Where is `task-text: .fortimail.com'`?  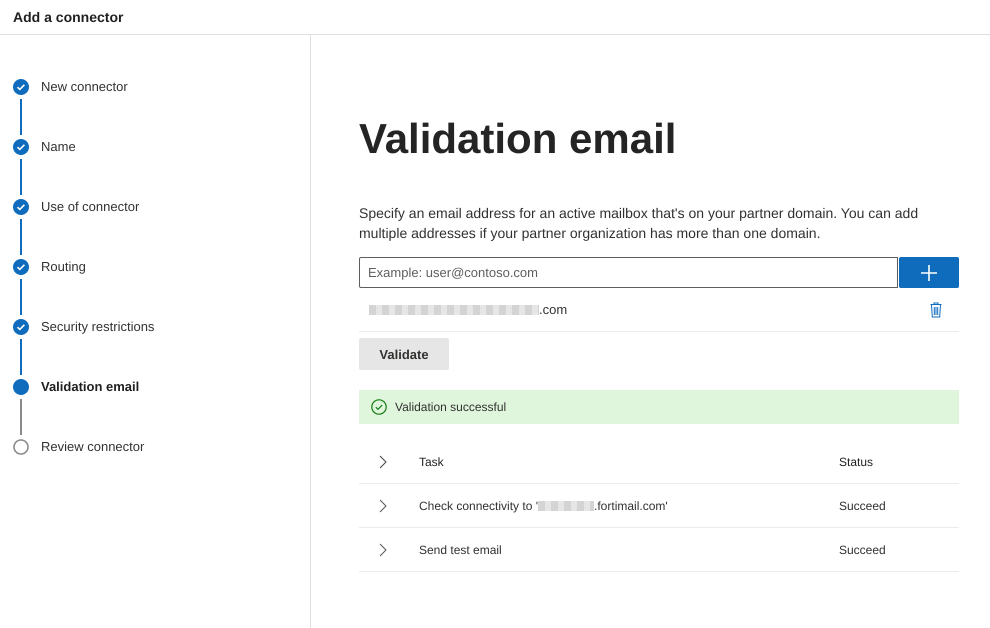 task-text: .fortimail.com' is located at coordinates (631, 505).